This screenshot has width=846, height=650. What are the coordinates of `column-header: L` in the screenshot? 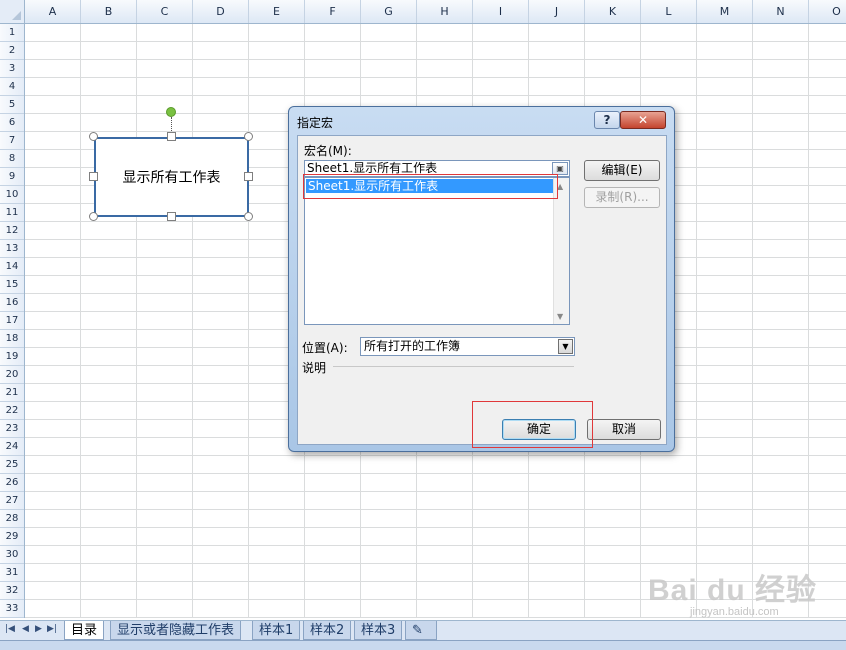 It's located at (669, 11).